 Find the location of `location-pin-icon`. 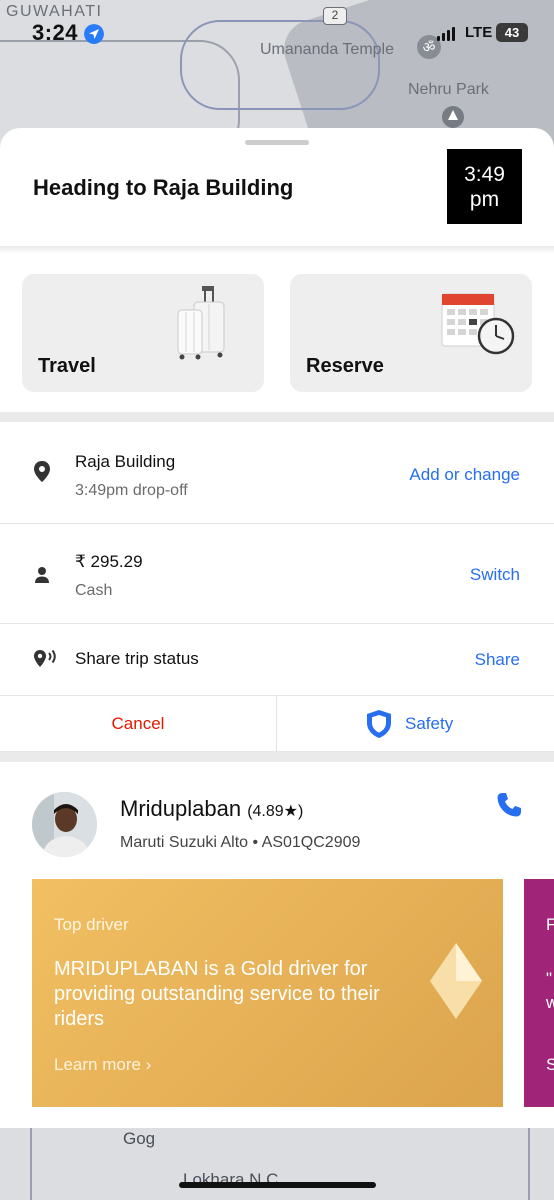

location-pin-icon is located at coordinates (42, 471).